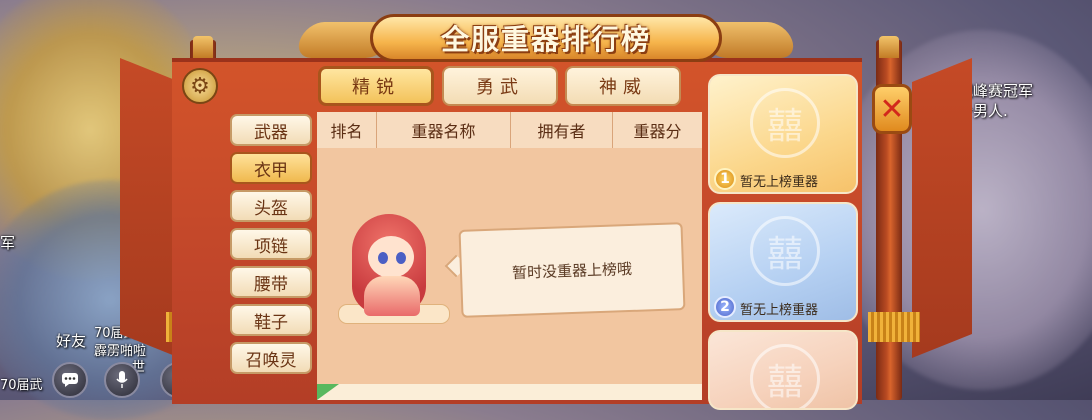  Describe the element at coordinates (889, 47) in the screenshot. I see `pillar-cap-right` at that location.